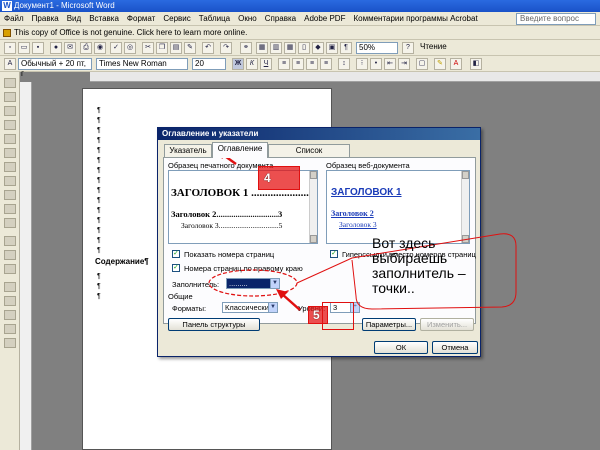 This screenshot has height=450, width=600. Describe the element at coordinates (240, 150) in the screenshot. I see `tab-toc: Оглавление` at that location.